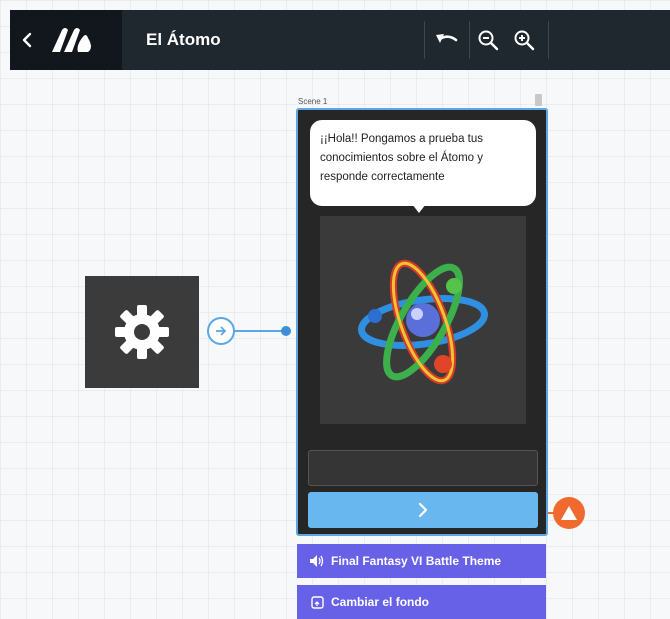  I want to click on next-button, so click(423, 510).